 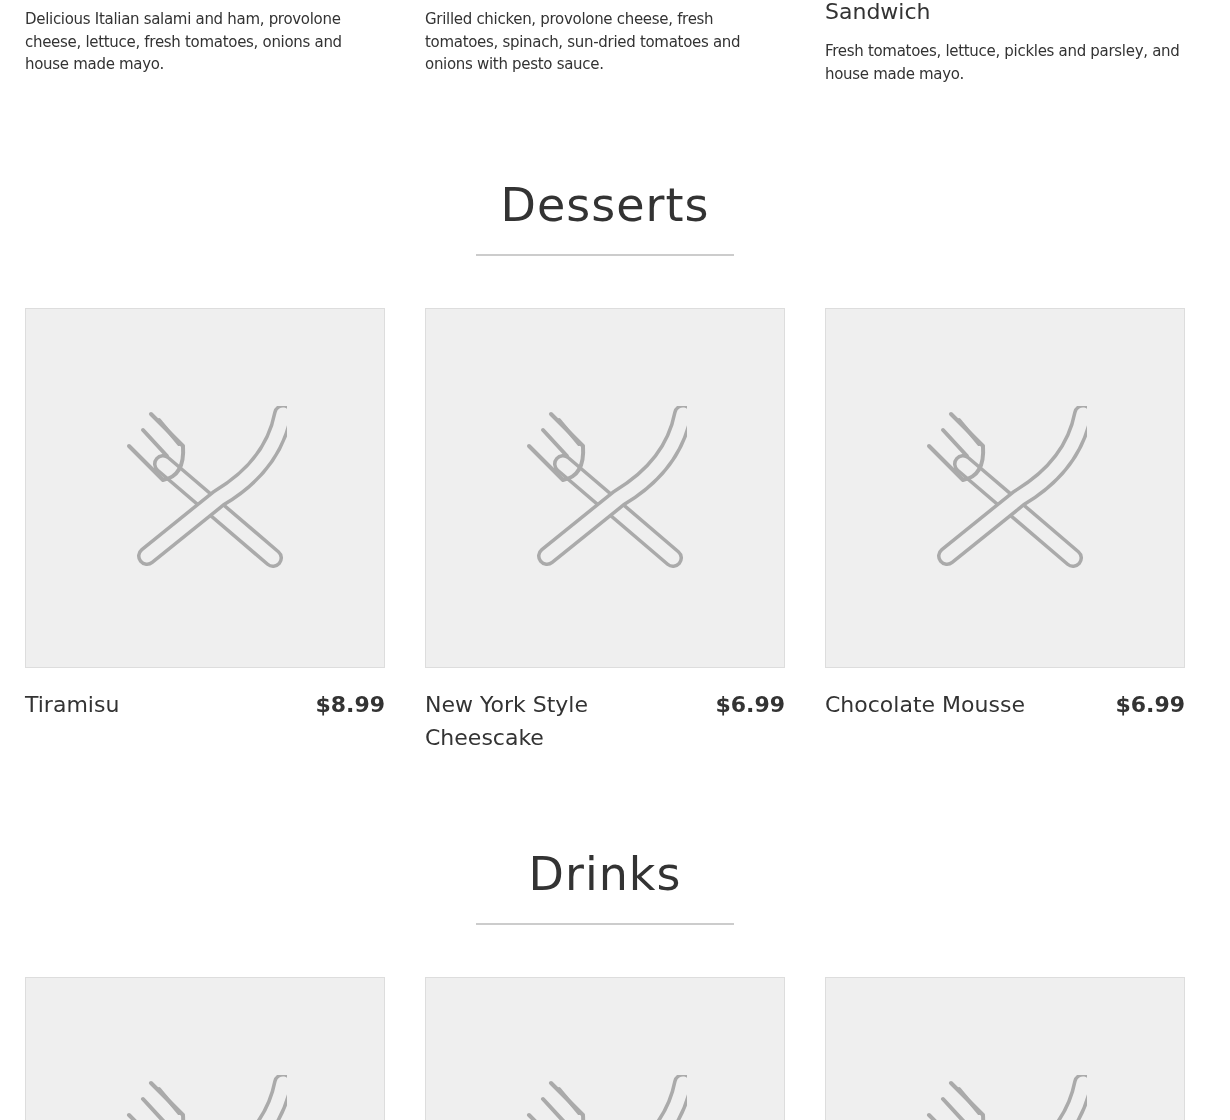 What do you see at coordinates (72, 705) in the screenshot?
I see `item-name: Tiramisu` at bounding box center [72, 705].